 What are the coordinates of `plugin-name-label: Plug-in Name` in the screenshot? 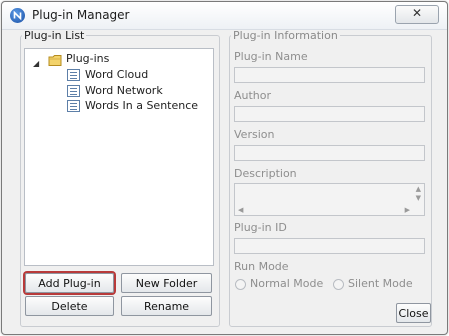 It's located at (271, 56).